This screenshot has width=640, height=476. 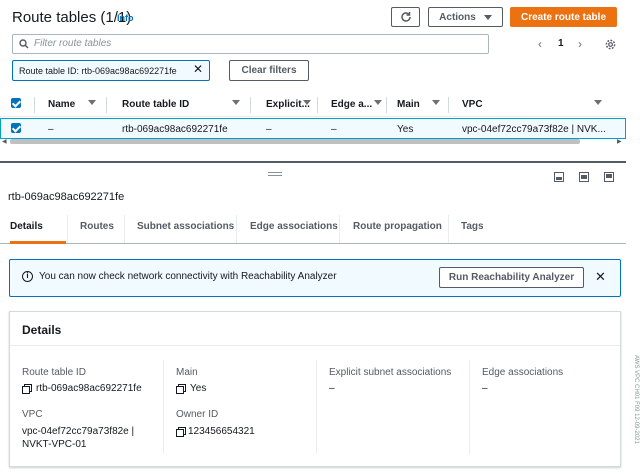 What do you see at coordinates (27, 276) in the screenshot?
I see `info-icon: i` at bounding box center [27, 276].